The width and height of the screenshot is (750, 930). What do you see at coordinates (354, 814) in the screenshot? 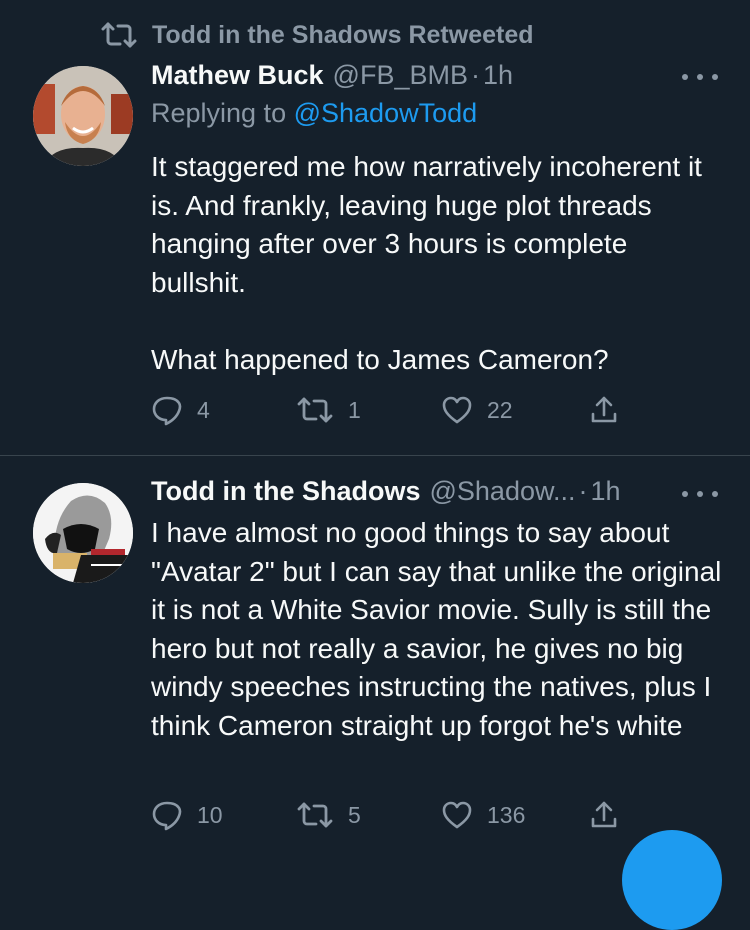
I see `retweet-count: 5` at bounding box center [354, 814].